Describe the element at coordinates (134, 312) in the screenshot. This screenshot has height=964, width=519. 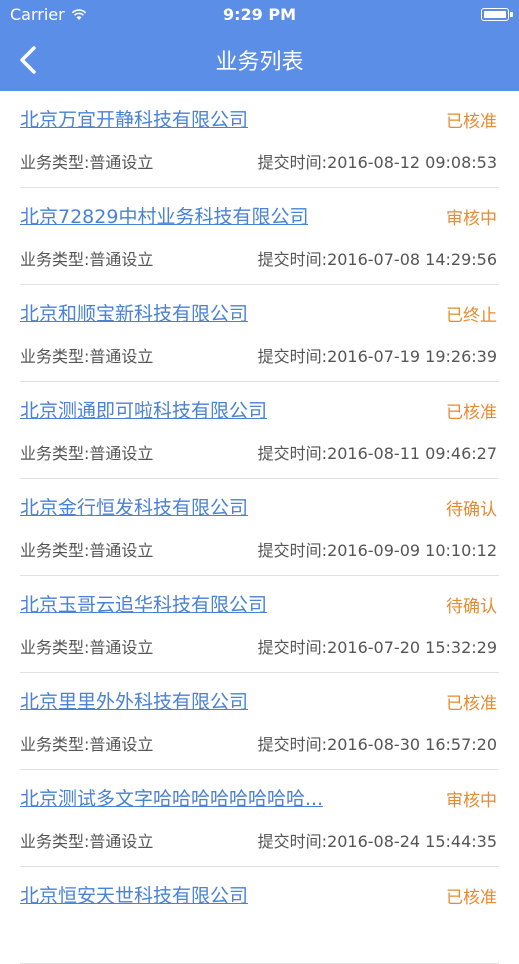
I see `company-name-link: 北京和顺宝新科技有限公司` at that location.